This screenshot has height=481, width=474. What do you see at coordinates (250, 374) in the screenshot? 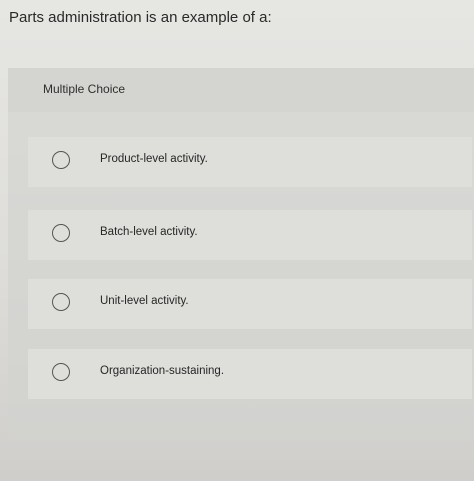
I see `answer-option-organization-sustaining: Organization-sustaining.` at bounding box center [250, 374].